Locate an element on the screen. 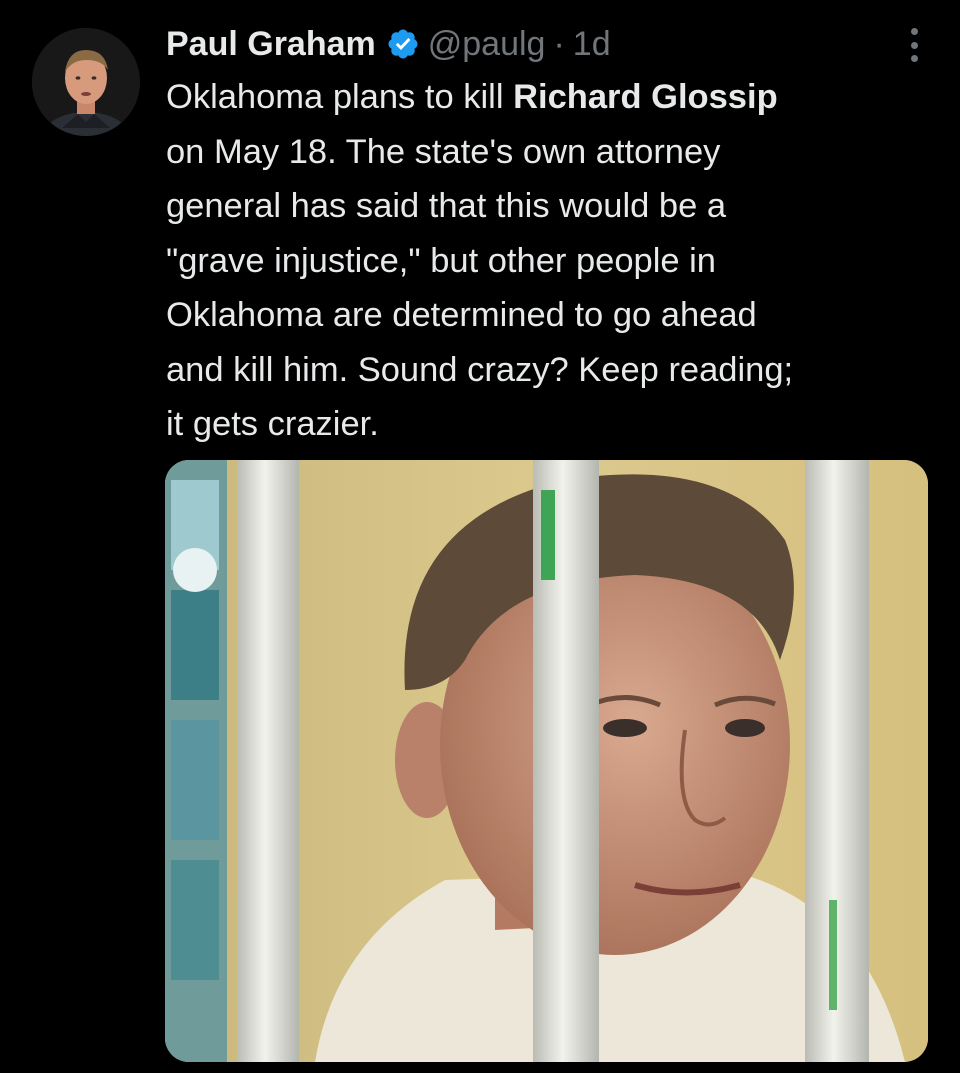 The height and width of the screenshot is (1073, 960). tweet-header: Paul Graham @paulg · 1d is located at coordinates (388, 44).